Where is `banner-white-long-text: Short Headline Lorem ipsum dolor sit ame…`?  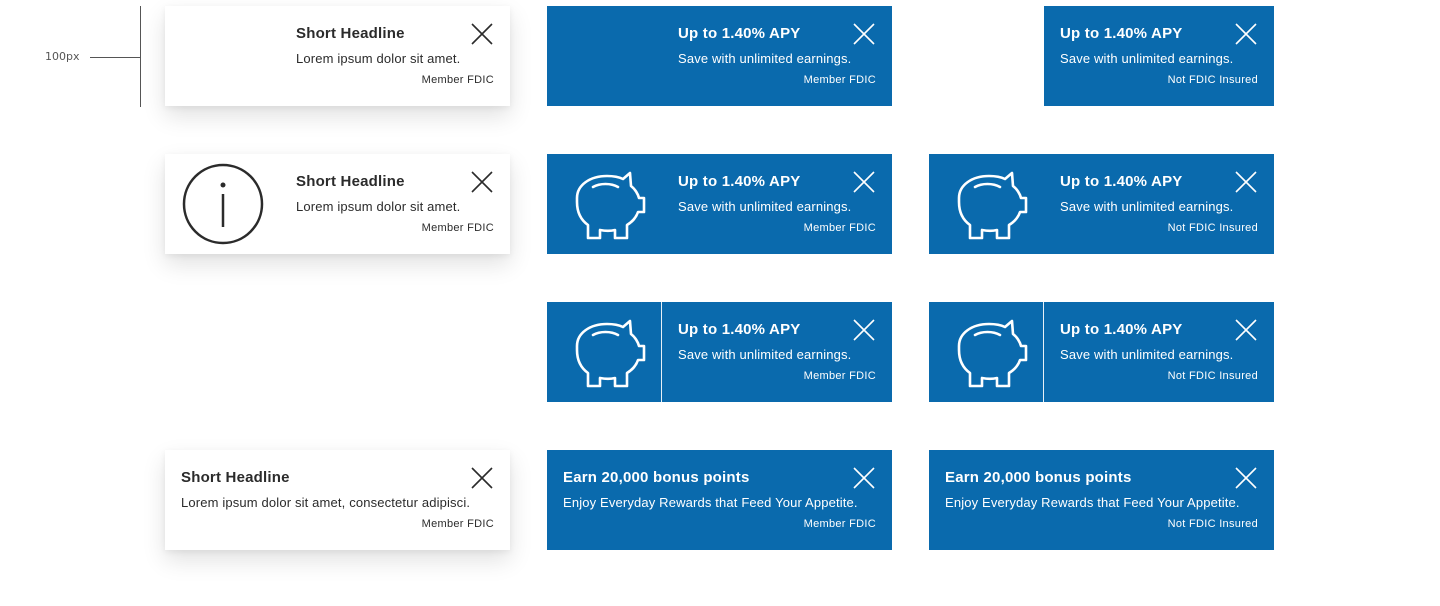
banner-white-long-text: Short Headline Lorem ipsum dolor sit ame… is located at coordinates (337, 500).